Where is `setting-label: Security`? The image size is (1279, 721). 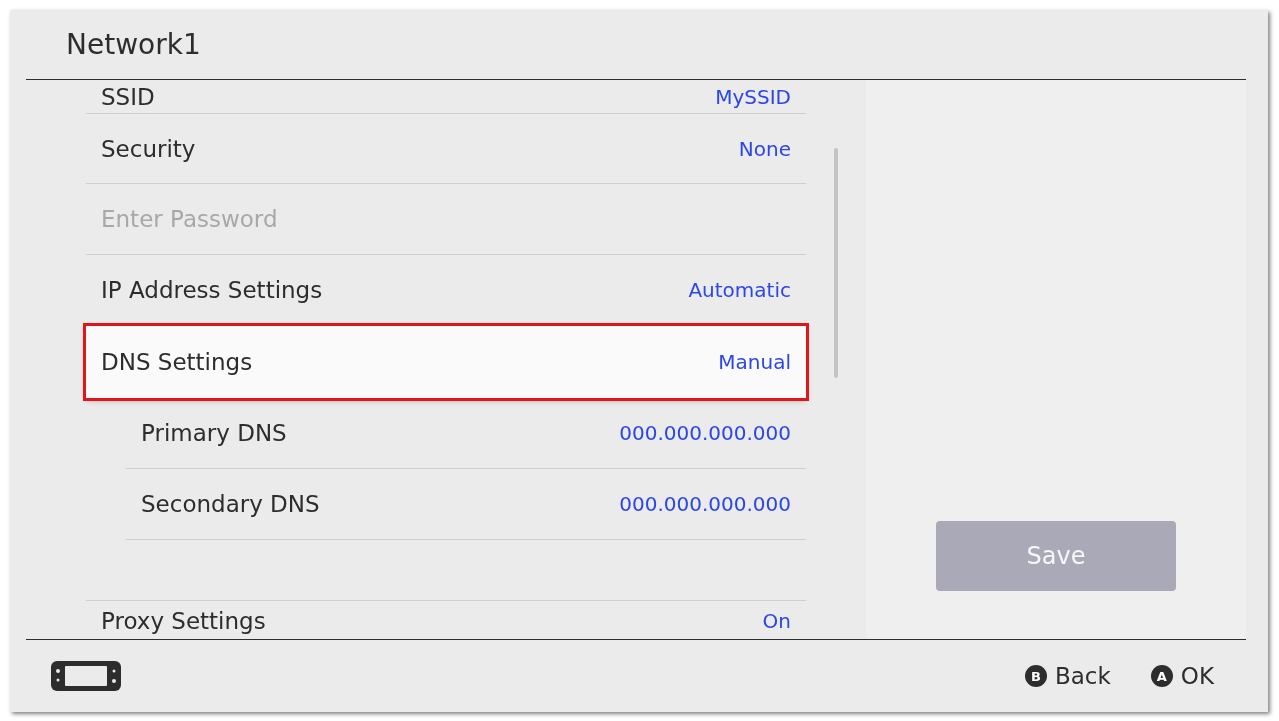 setting-label: Security is located at coordinates (148, 148).